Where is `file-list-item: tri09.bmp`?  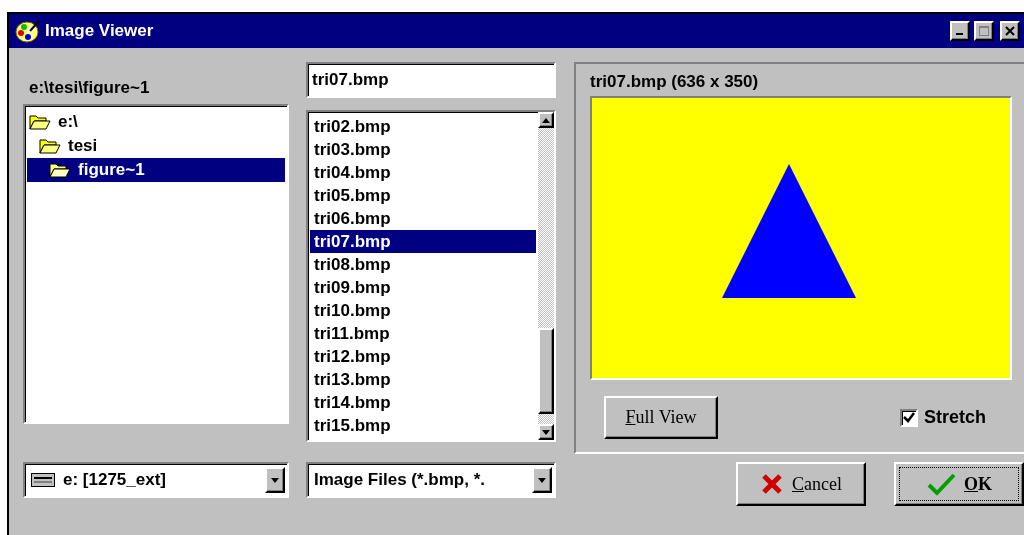 file-list-item: tri09.bmp is located at coordinates (423, 287).